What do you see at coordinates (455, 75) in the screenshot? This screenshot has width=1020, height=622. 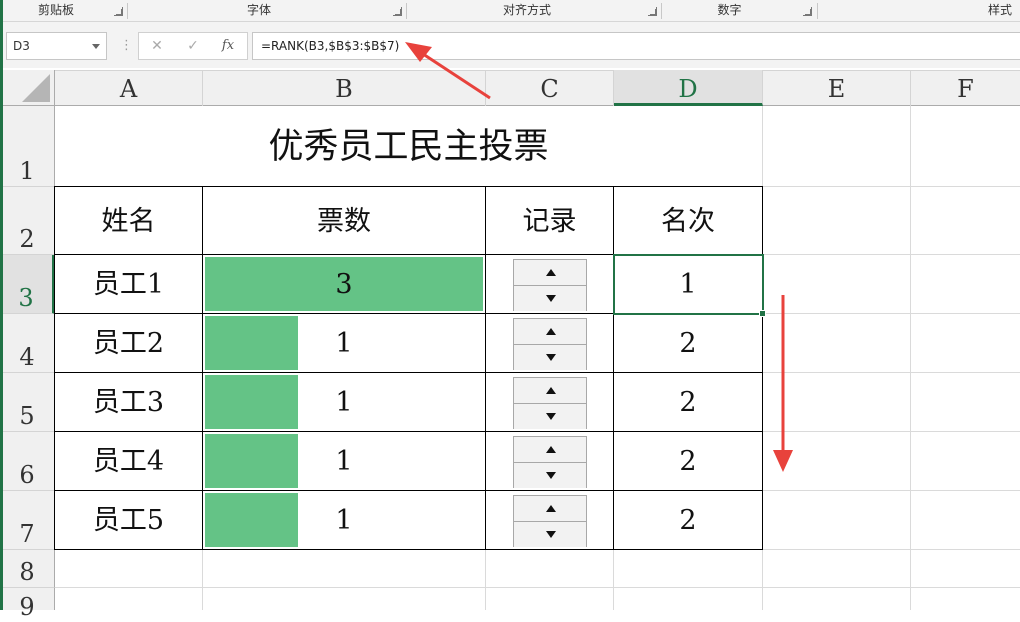 I see `annotation-arrow-line` at bounding box center [455, 75].